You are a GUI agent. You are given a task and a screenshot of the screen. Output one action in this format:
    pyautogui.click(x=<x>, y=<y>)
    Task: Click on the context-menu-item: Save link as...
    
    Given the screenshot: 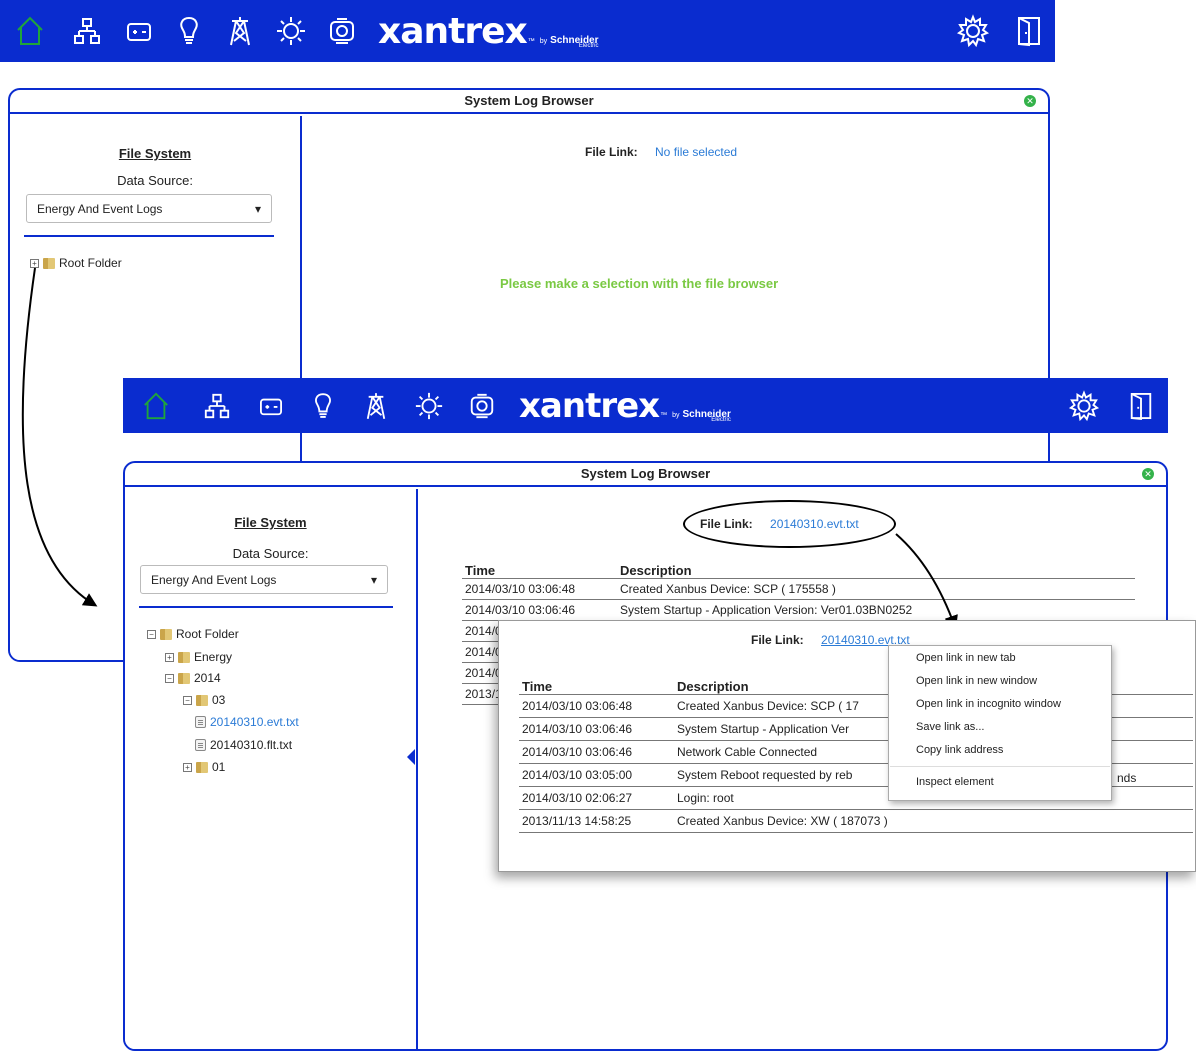 What is the action you would take?
    pyautogui.click(x=1000, y=727)
    